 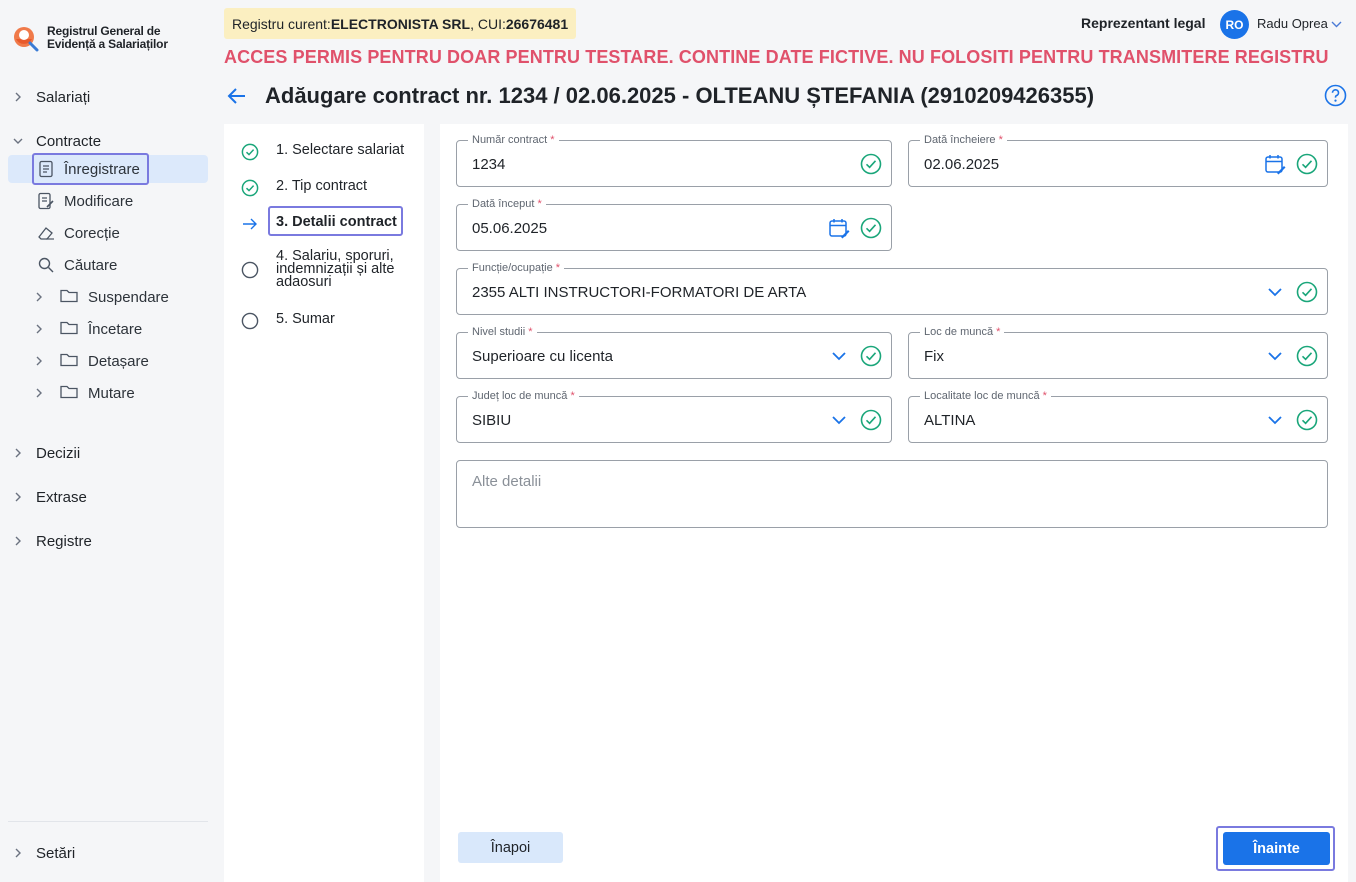 I want to click on loc-munca-select: Loc de muncă * Fix, so click(x=1118, y=352).